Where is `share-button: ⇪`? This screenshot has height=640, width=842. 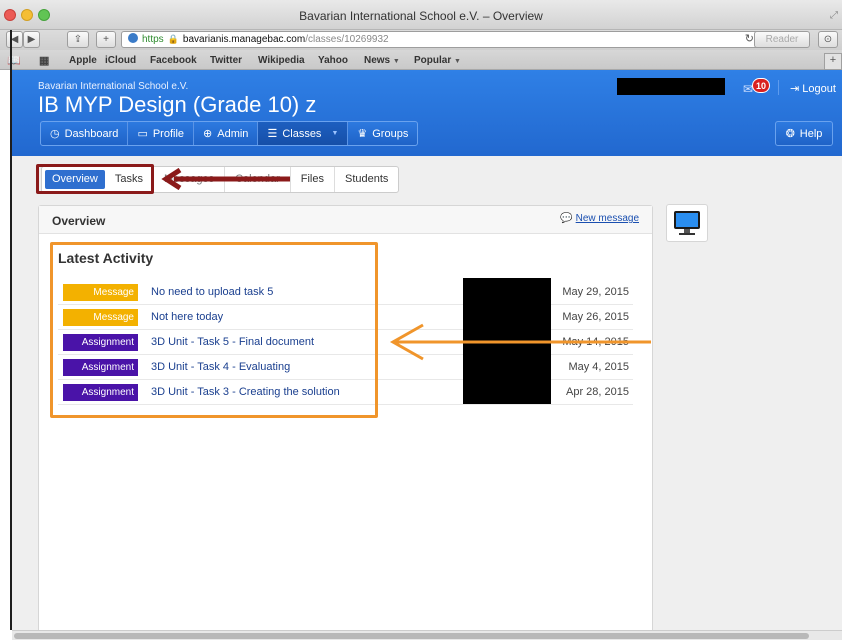
share-button: ⇪ is located at coordinates (78, 39).